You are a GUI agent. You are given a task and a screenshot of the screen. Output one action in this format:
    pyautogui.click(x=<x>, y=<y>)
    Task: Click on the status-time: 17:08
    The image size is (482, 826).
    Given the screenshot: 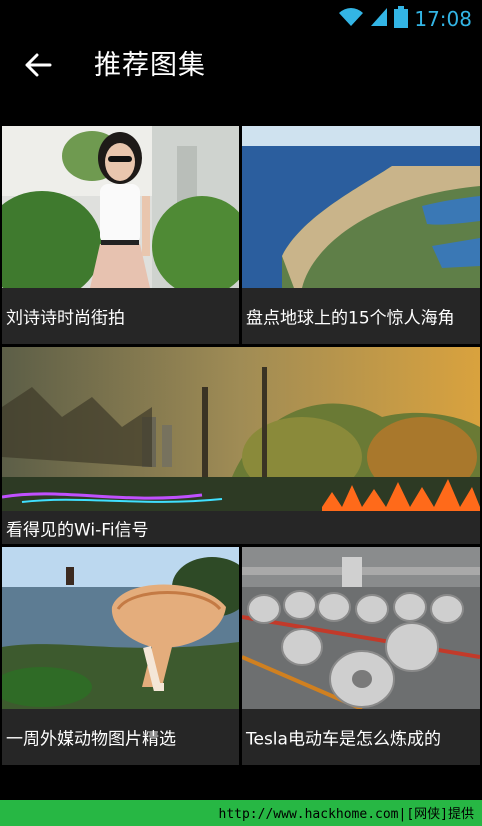 What is the action you would take?
    pyautogui.click(x=443, y=19)
    